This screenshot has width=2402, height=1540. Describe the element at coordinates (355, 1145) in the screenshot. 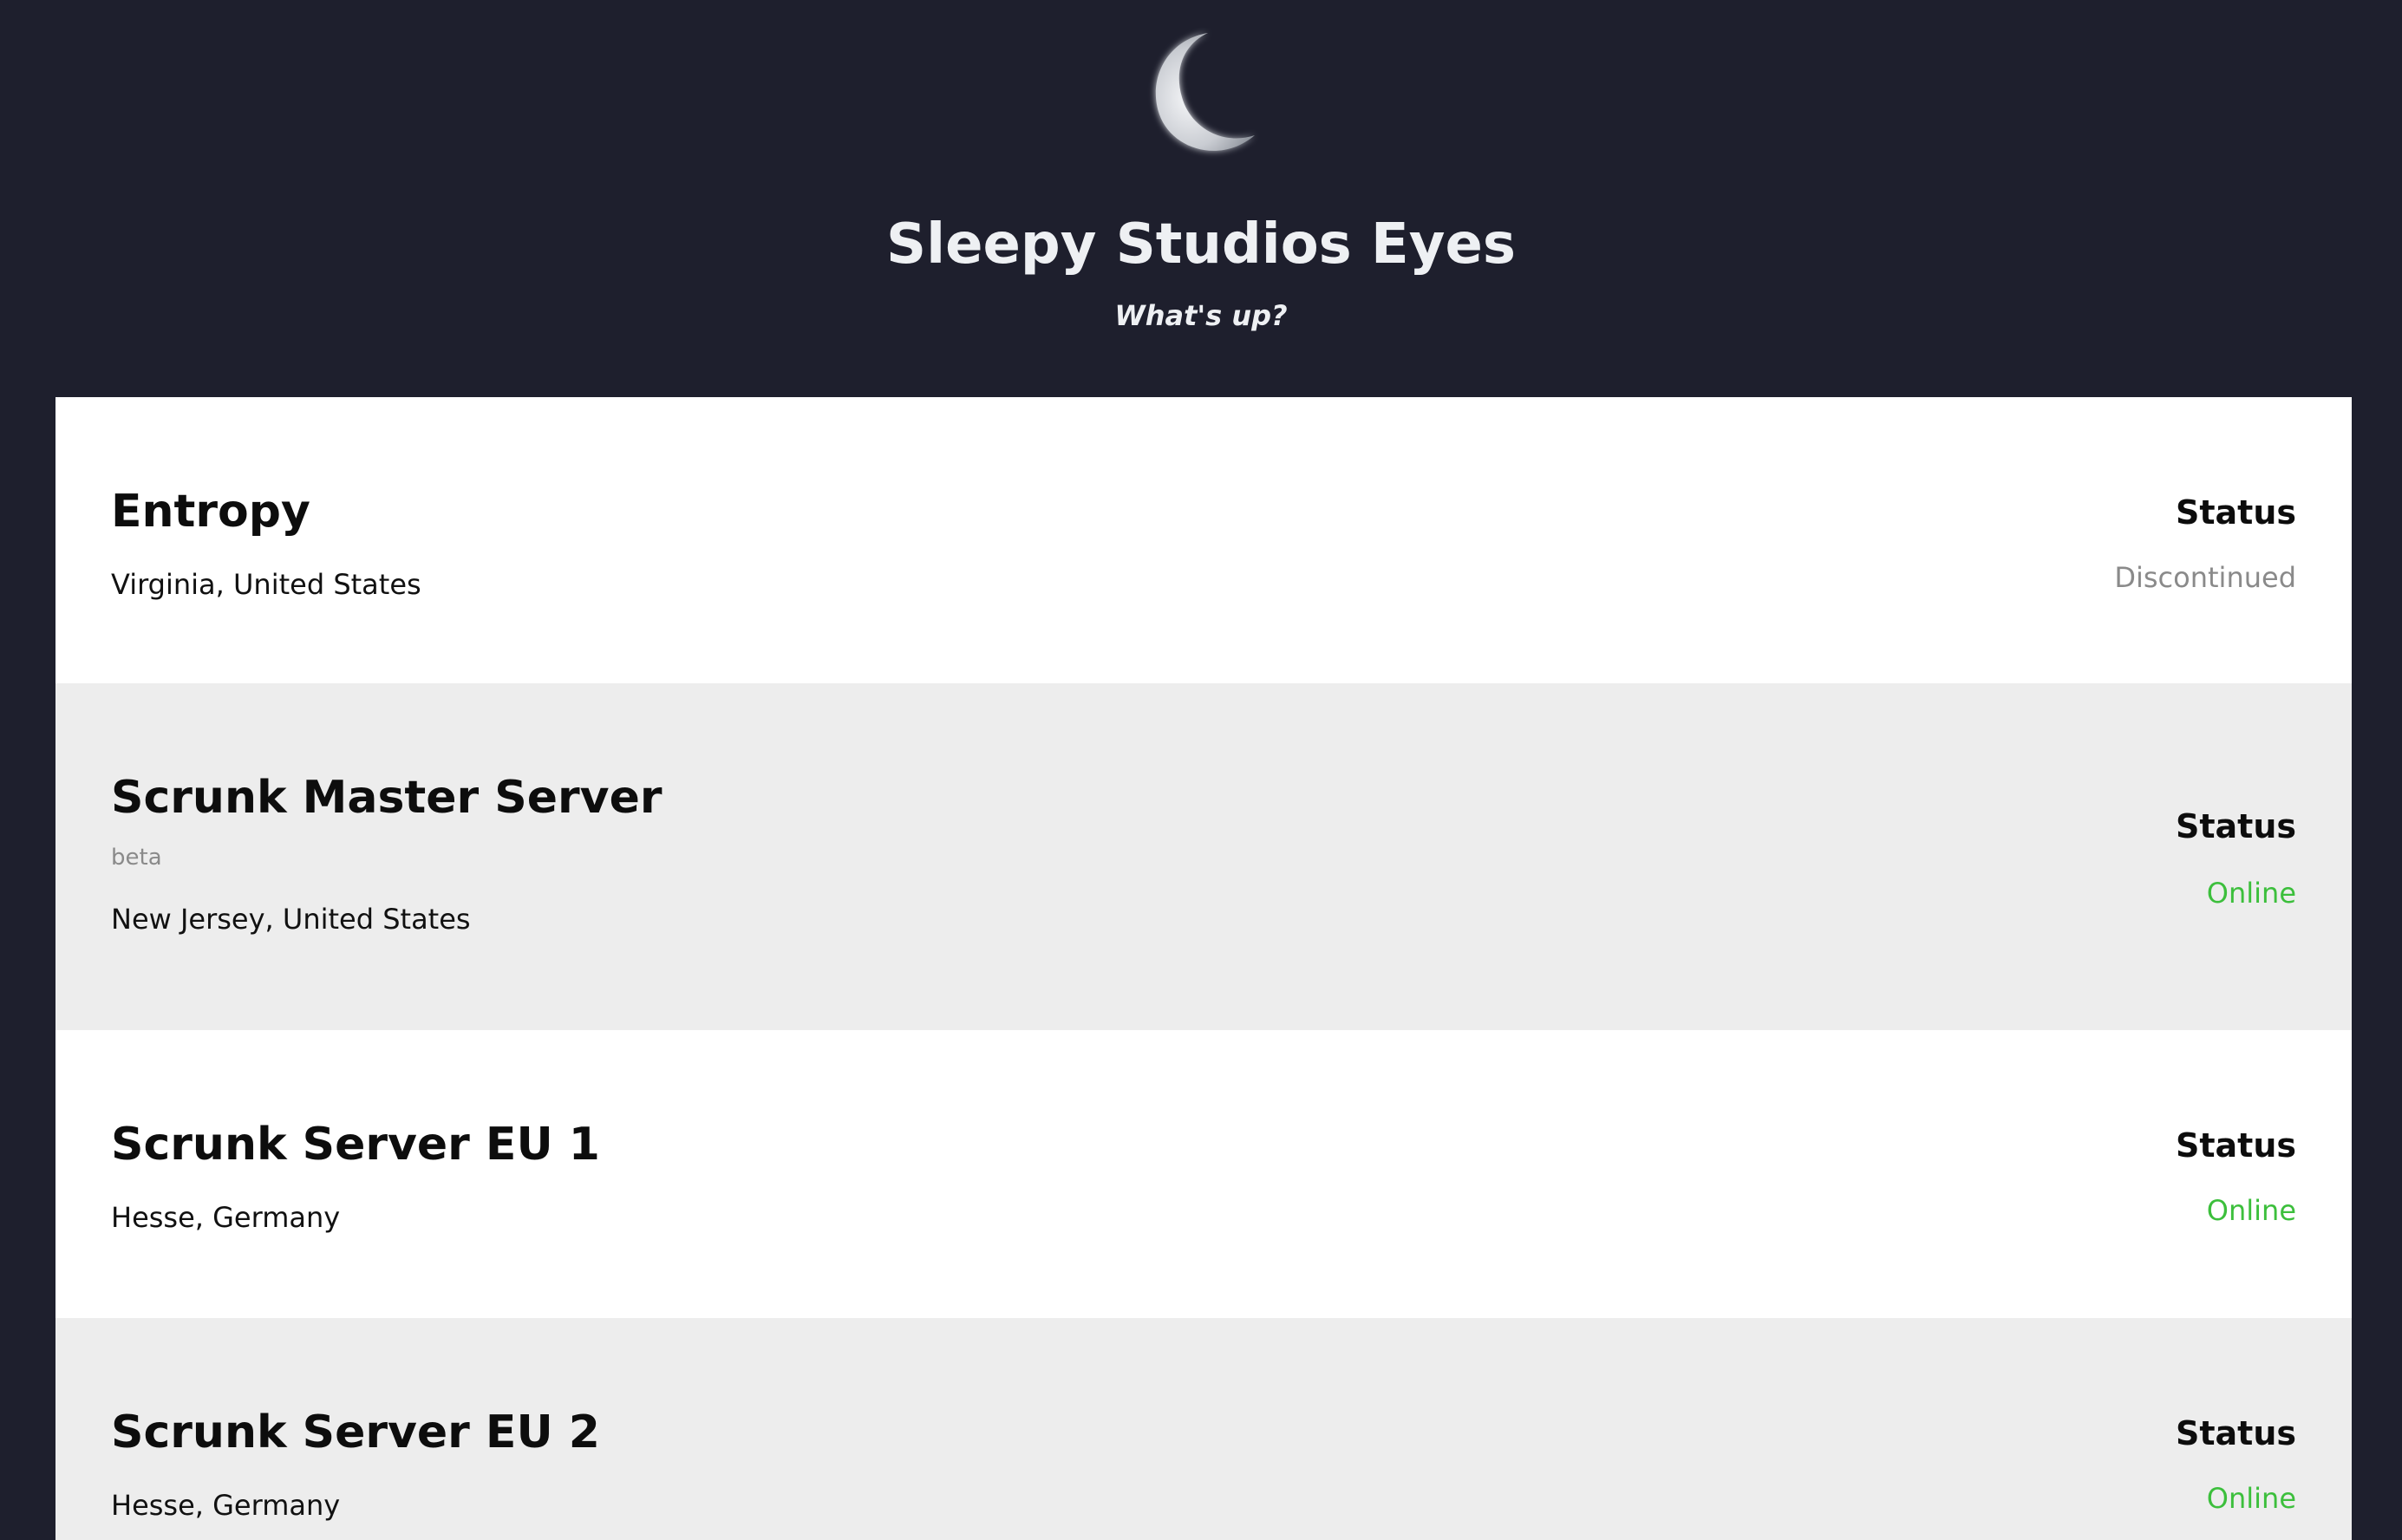

I see `server-name: Scrunk Server EU 1` at that location.